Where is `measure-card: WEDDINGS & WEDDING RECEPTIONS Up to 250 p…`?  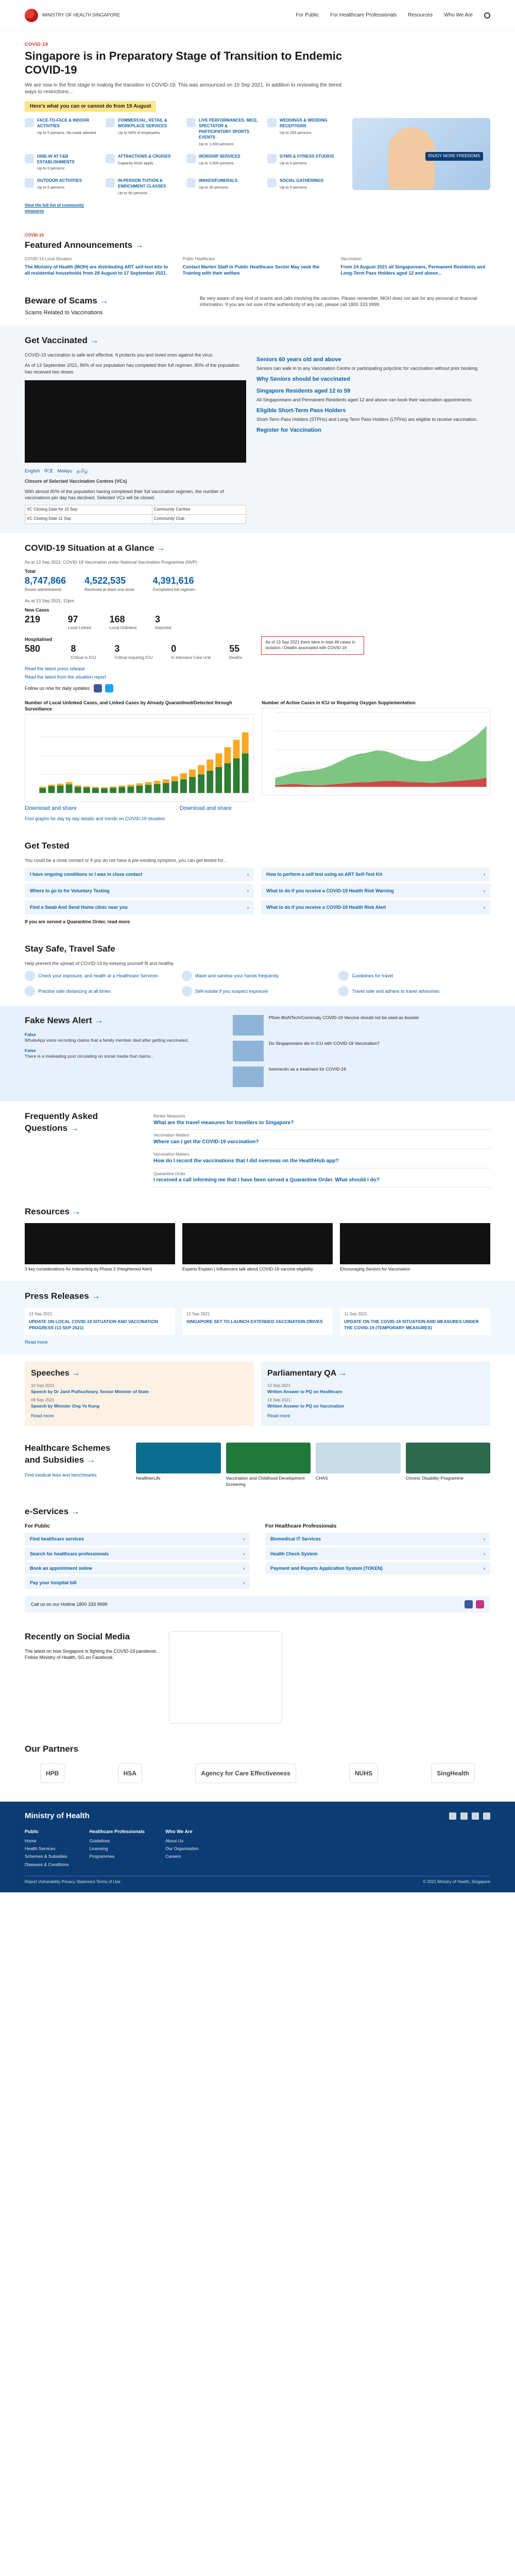
measure-card: WEDDINGS & WEDDING RECEPTIONS Up to 250 p… is located at coordinates (304, 132).